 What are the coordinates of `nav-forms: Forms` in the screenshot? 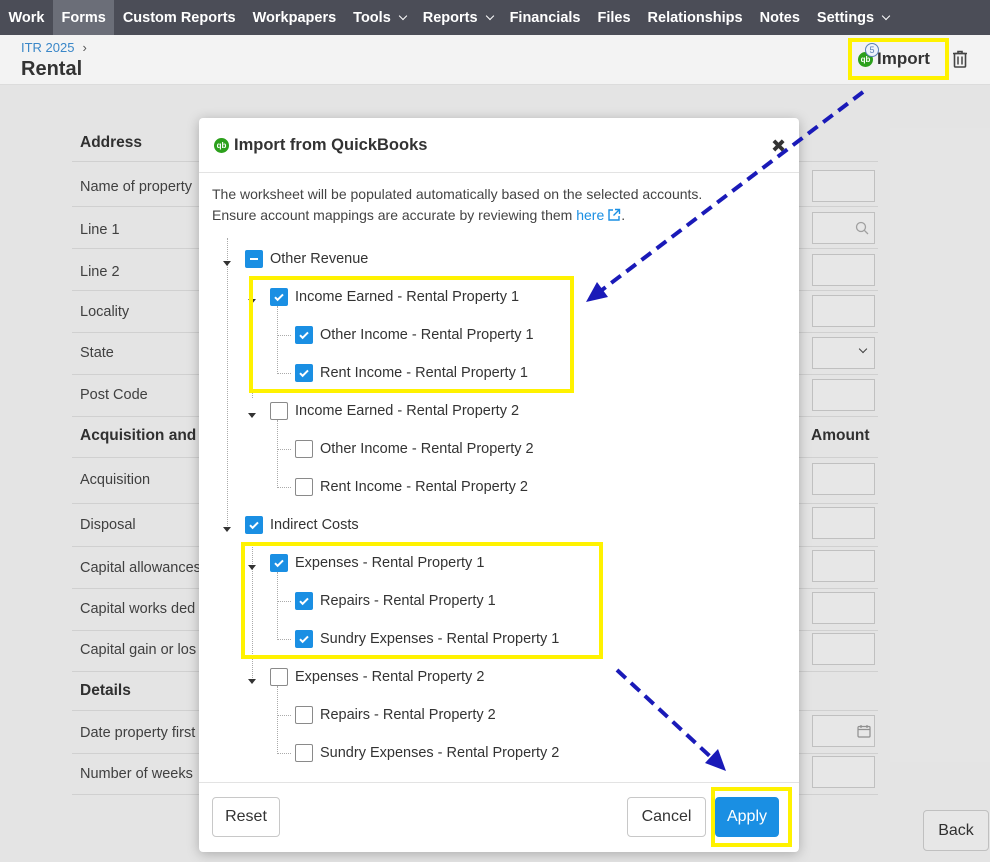 It's located at (84, 17).